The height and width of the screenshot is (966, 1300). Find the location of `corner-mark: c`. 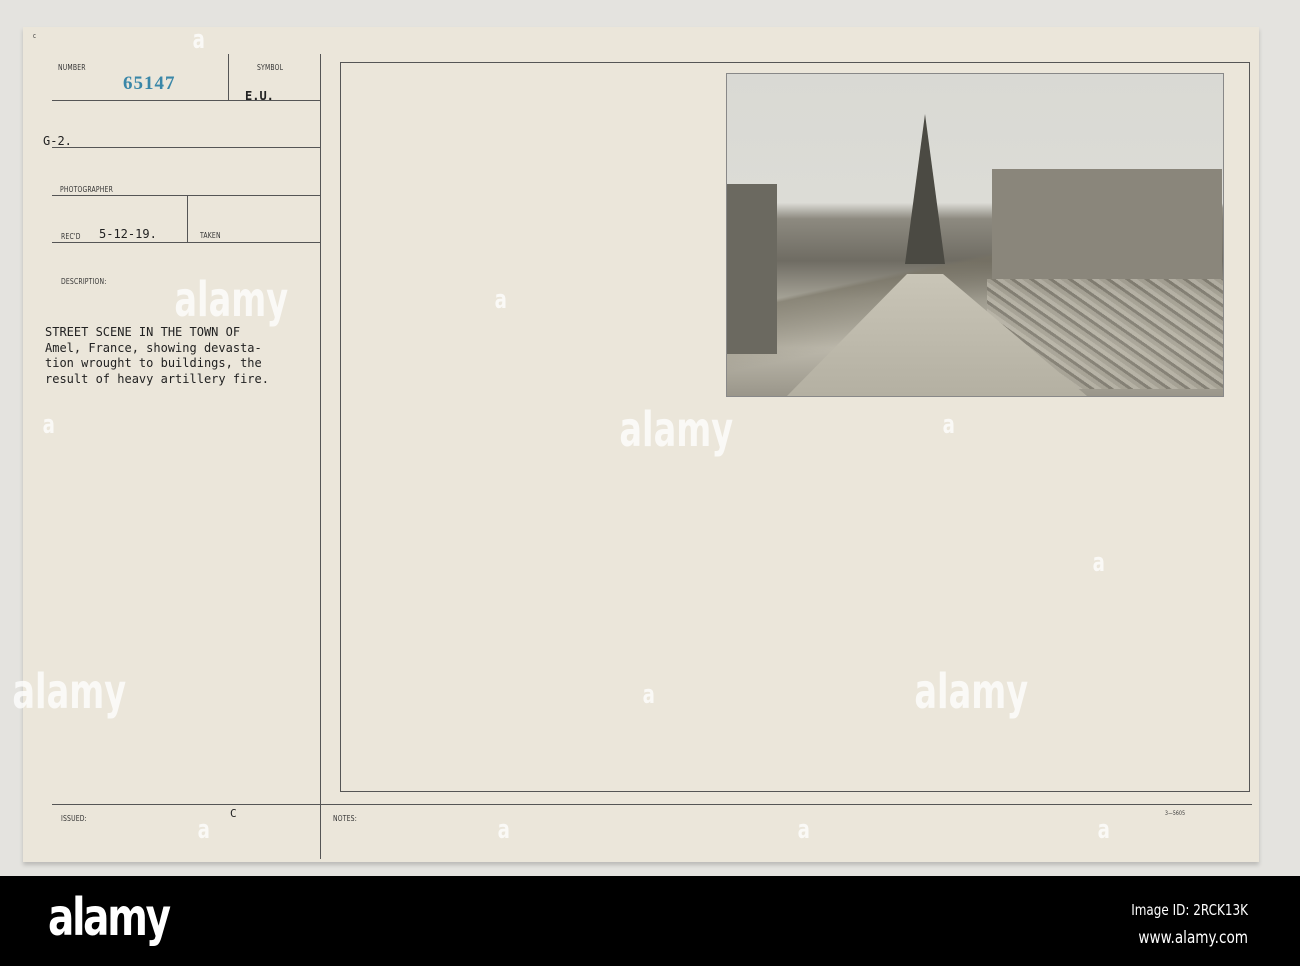

corner-mark: c is located at coordinates (35, 36).